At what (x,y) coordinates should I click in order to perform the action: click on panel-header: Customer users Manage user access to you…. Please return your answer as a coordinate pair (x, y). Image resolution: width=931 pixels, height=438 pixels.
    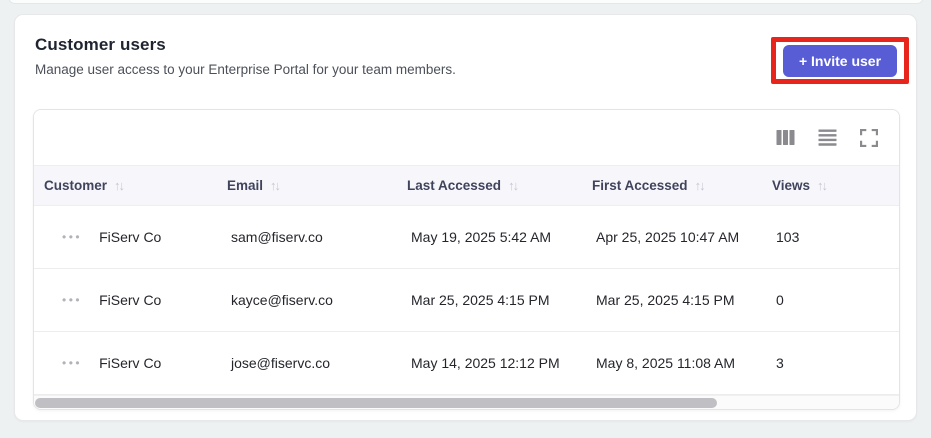
    Looking at the image, I should click on (465, 56).